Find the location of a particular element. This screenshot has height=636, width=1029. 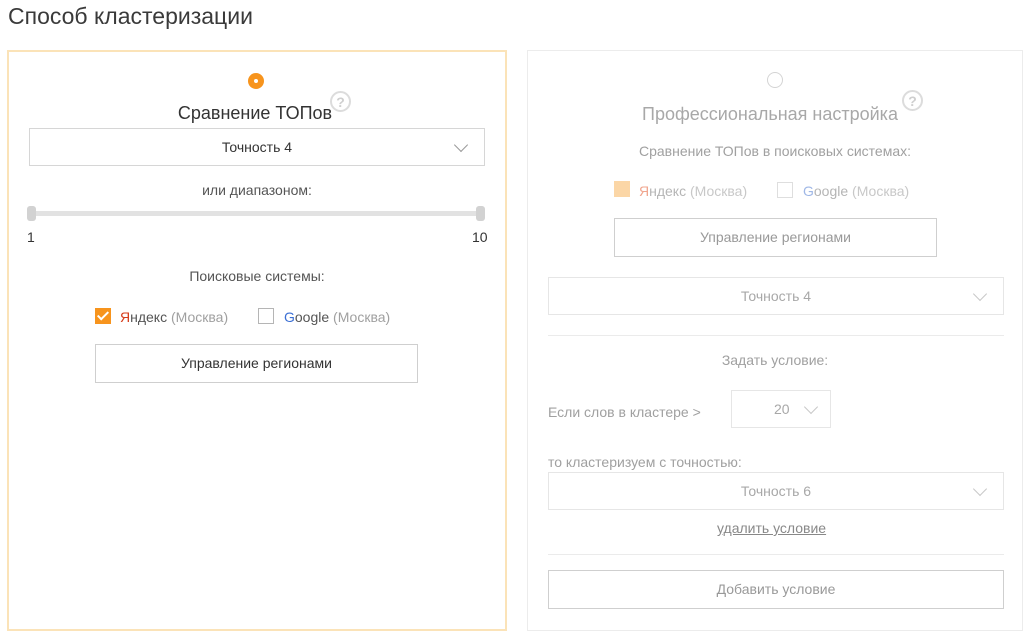

words-count-select: 20 is located at coordinates (781, 409).